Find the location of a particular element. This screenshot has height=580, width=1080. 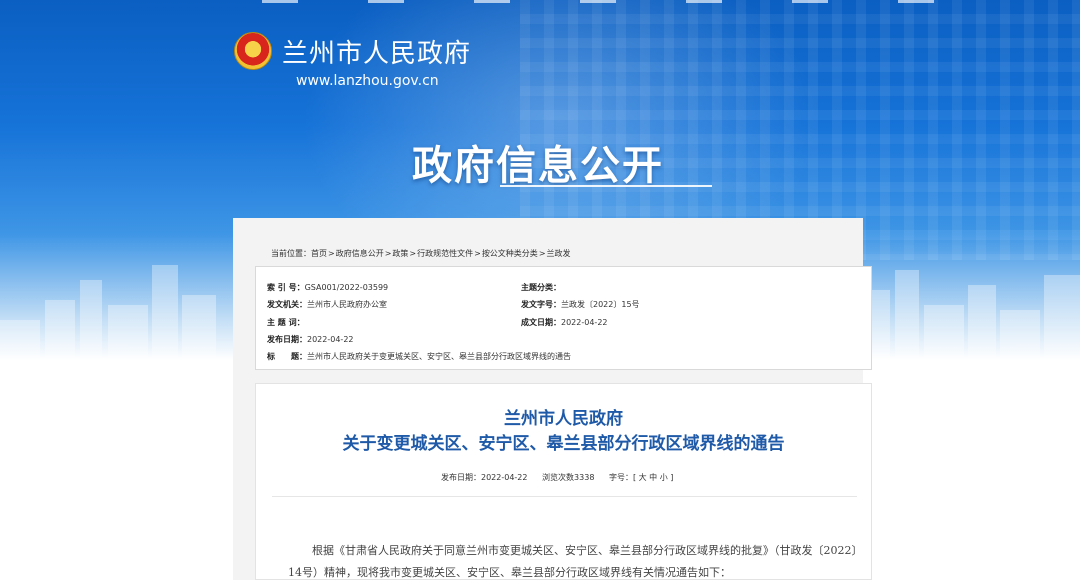

top-navigation is located at coordinates (540, 3).